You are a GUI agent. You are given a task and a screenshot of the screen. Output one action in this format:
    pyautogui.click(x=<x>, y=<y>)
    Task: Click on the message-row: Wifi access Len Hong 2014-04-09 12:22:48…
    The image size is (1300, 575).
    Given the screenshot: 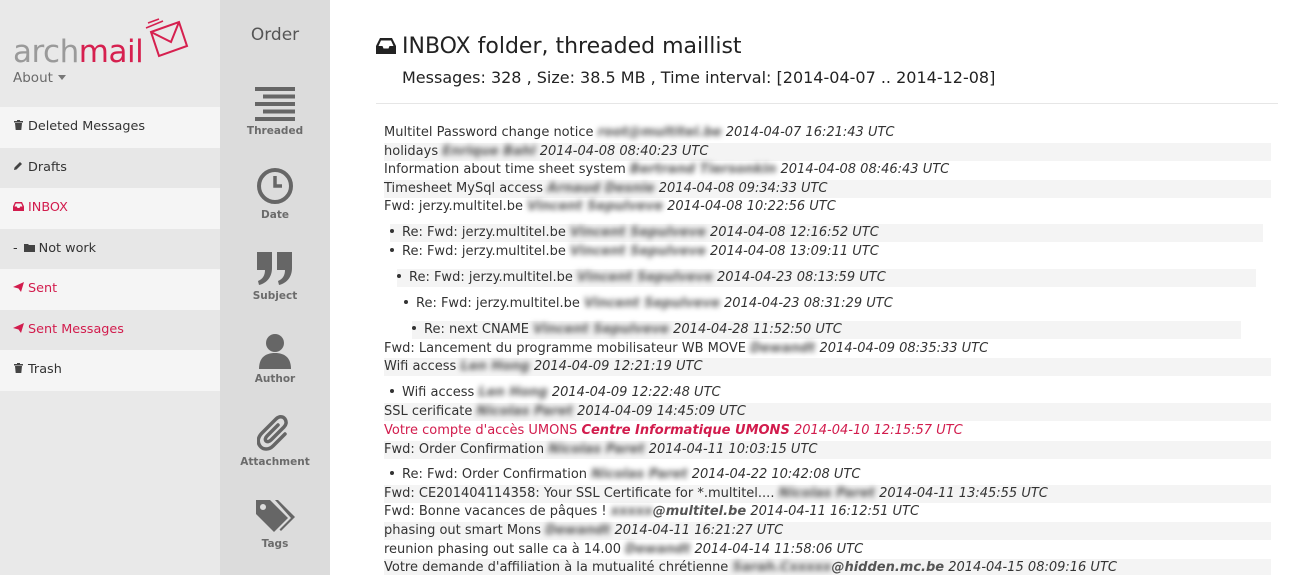 What is the action you would take?
    pyautogui.click(x=830, y=393)
    